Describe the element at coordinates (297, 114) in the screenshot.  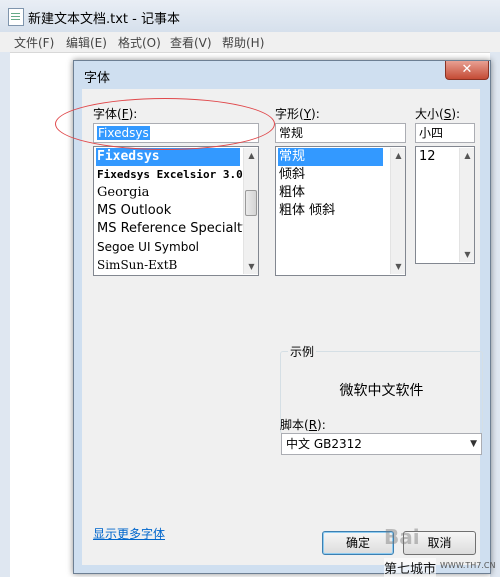
I see `style-label: 字形(Y):` at that location.